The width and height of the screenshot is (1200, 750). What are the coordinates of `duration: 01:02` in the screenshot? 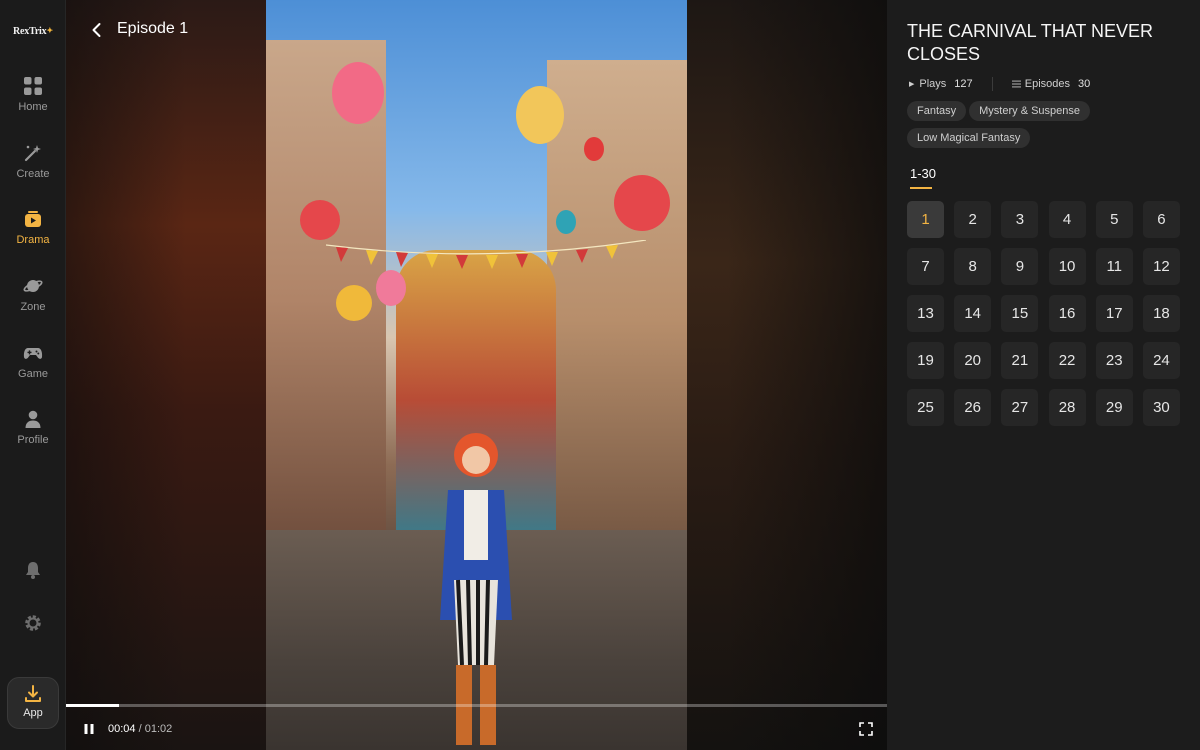 It's located at (158, 729).